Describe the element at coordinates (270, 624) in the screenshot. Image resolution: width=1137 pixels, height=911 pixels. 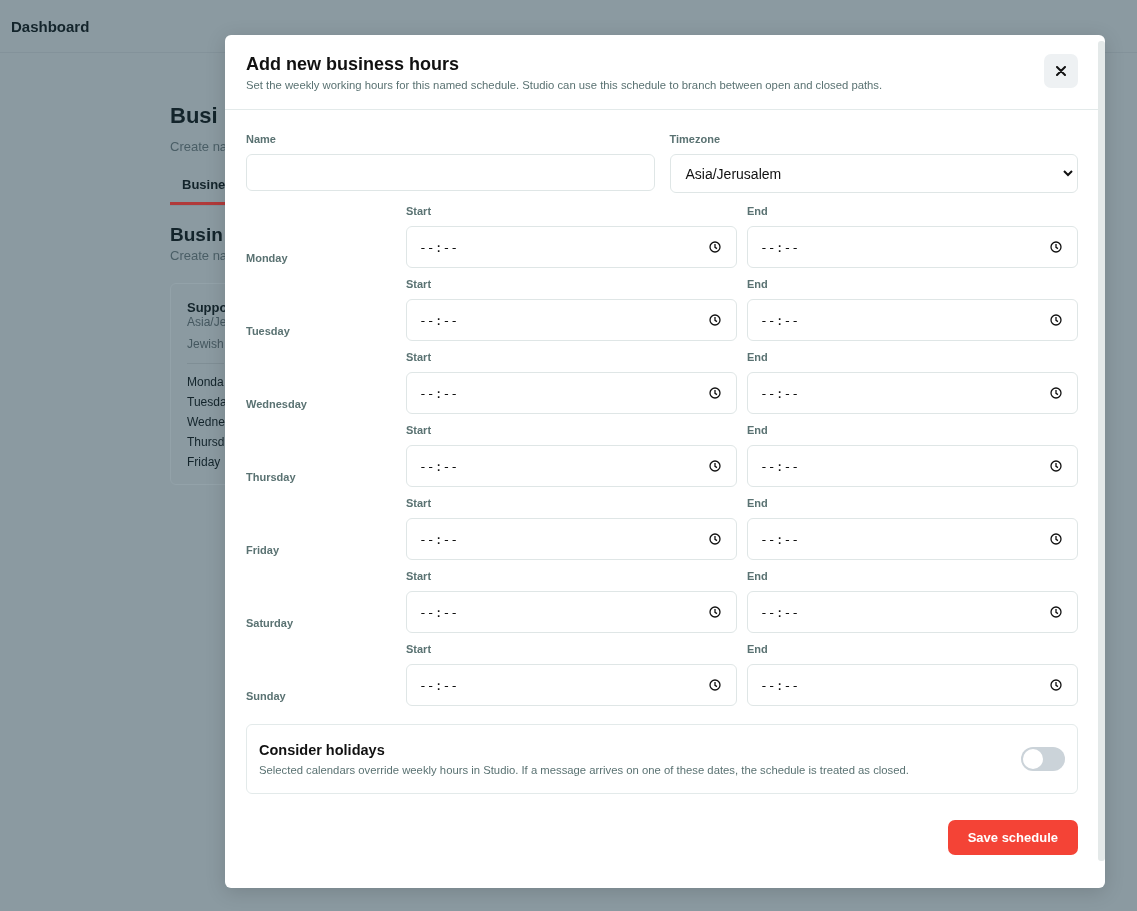
I see `day-label: Saturday` at that location.